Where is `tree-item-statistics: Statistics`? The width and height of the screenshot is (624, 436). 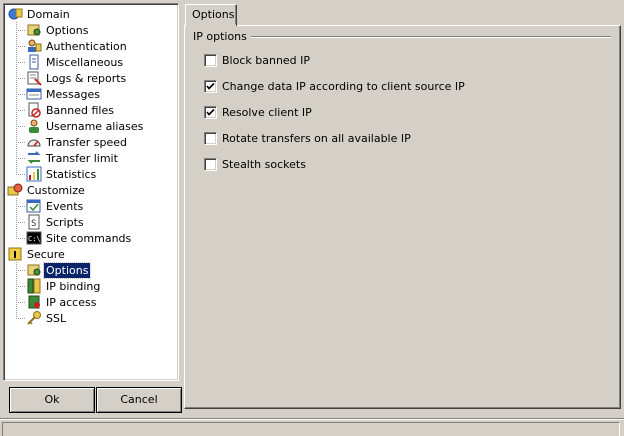 tree-item-statistics: Statistics is located at coordinates (62, 174).